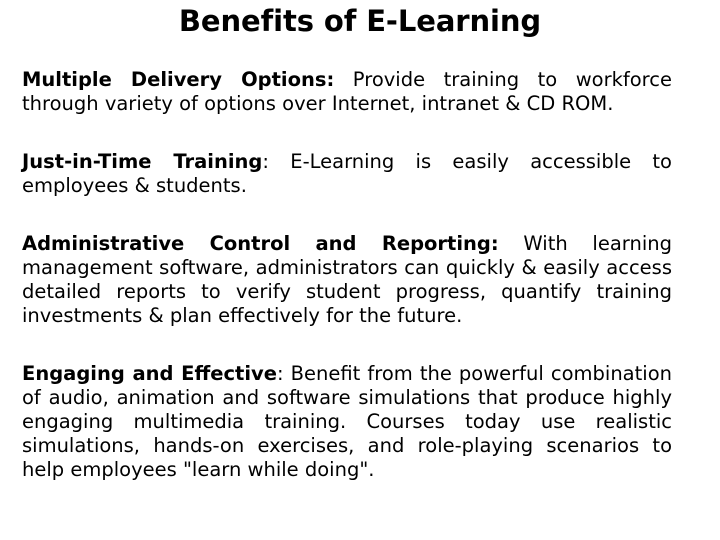  What do you see at coordinates (494, 243) in the screenshot?
I see `paragraph-lead-colon-3: :` at bounding box center [494, 243].